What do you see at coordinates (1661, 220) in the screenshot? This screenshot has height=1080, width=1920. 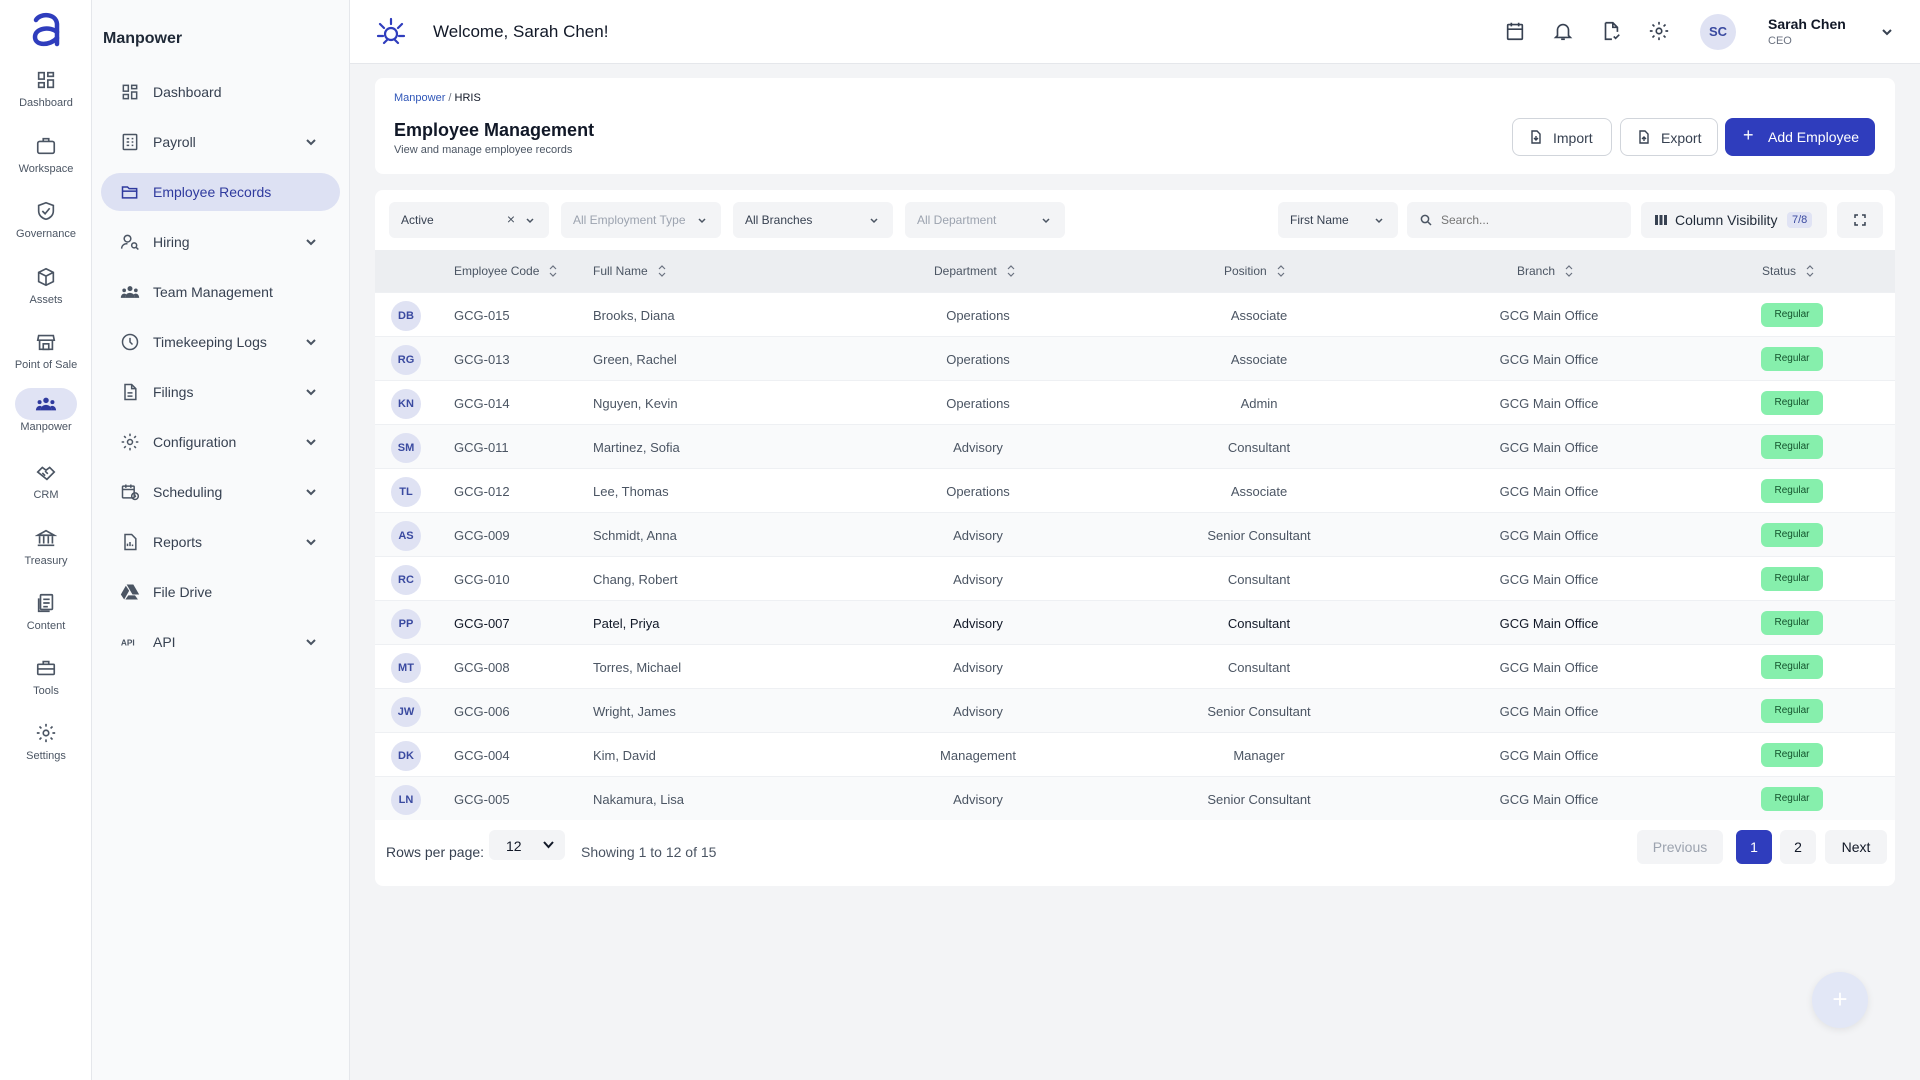 I see `columns-icon` at bounding box center [1661, 220].